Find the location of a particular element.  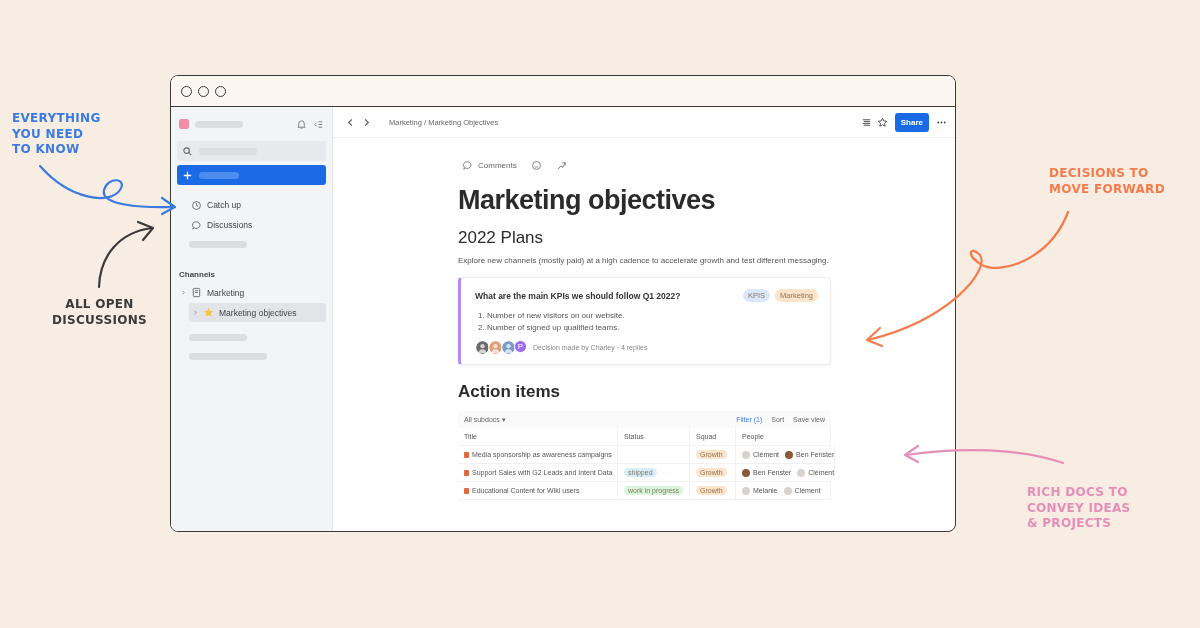

search-icon is located at coordinates (187, 151).